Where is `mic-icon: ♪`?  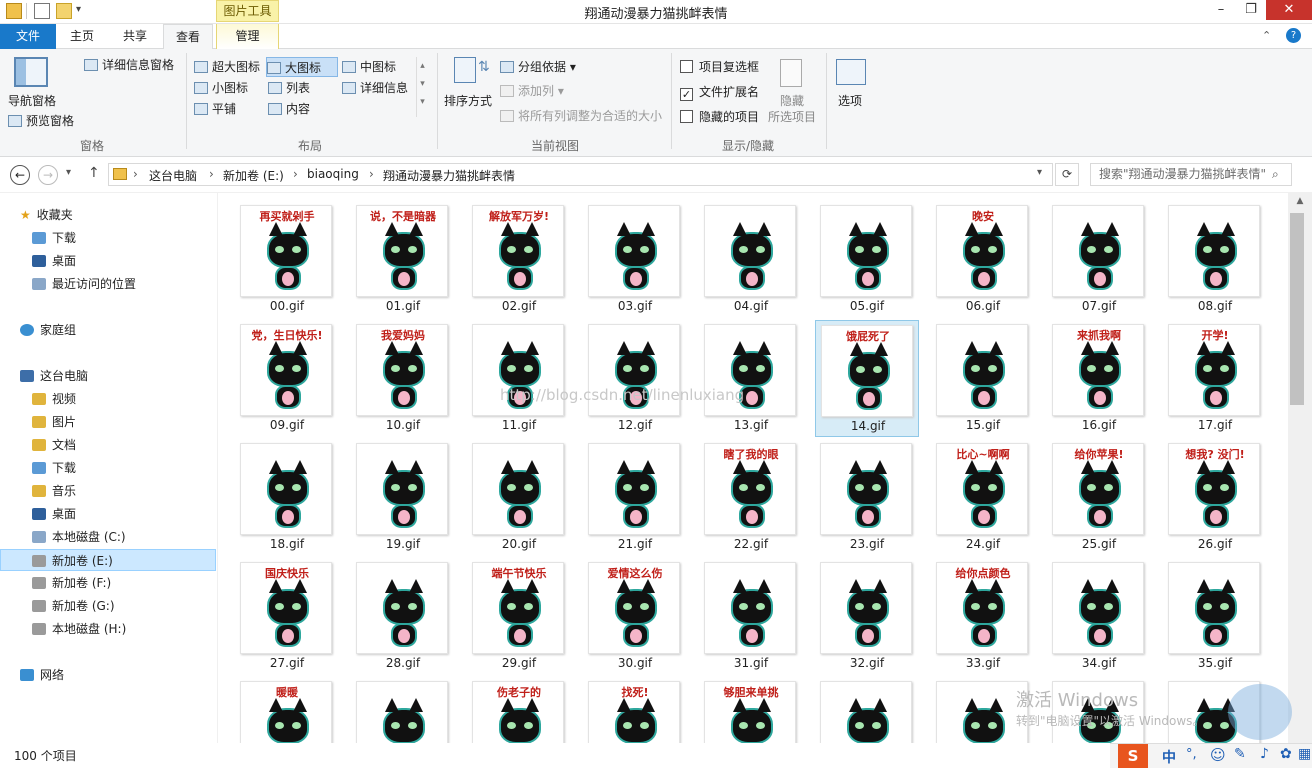
mic-icon: ♪ is located at coordinates (1264, 754).